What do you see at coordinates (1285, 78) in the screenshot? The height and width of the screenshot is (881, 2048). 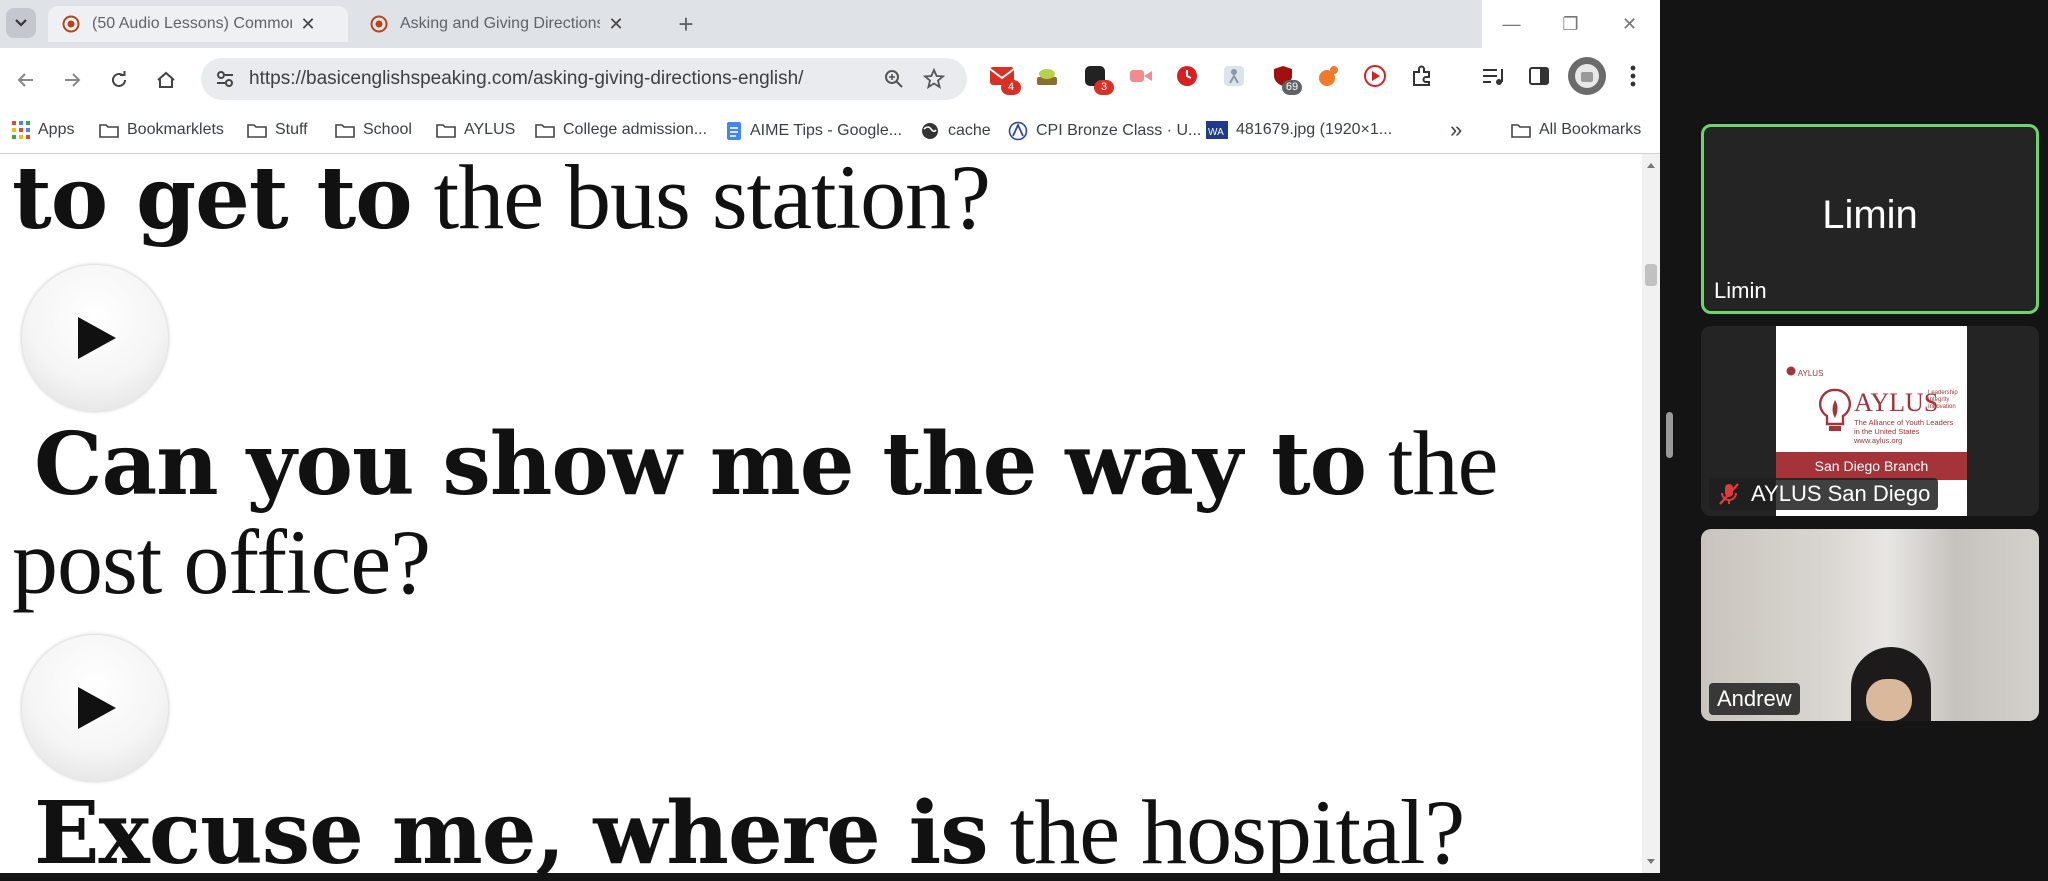 I see `shield-extension-icon: 69` at bounding box center [1285, 78].